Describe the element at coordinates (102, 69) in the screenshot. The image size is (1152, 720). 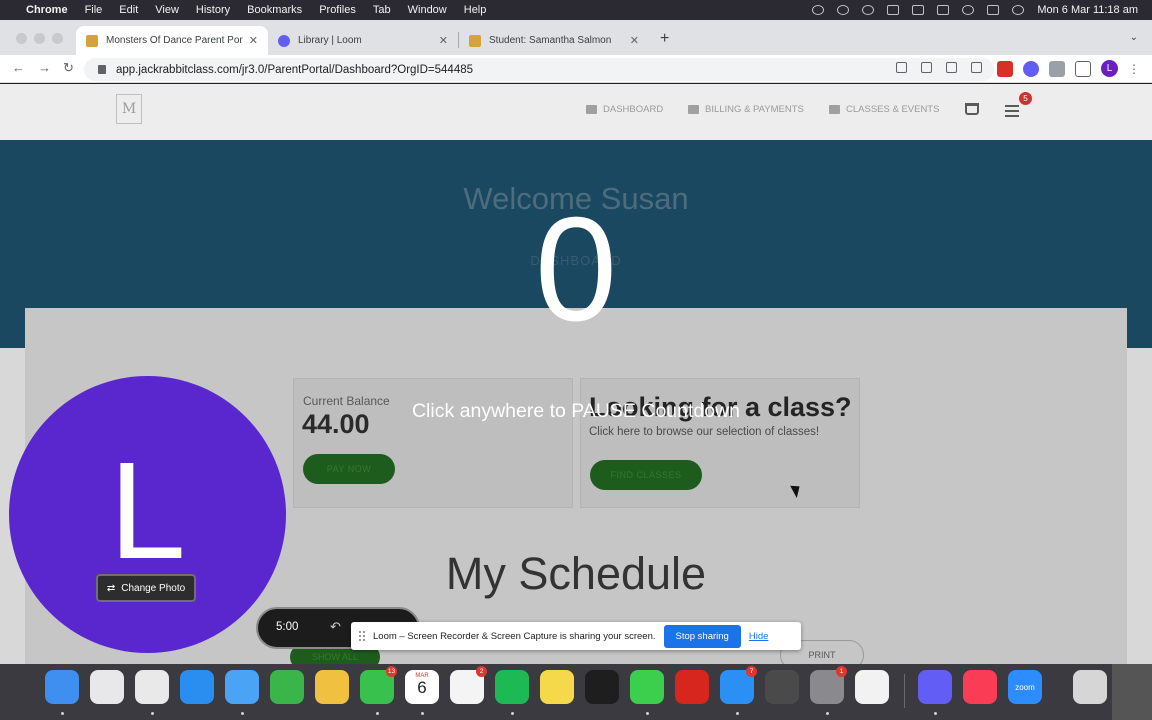
I see `lock-icon` at that location.